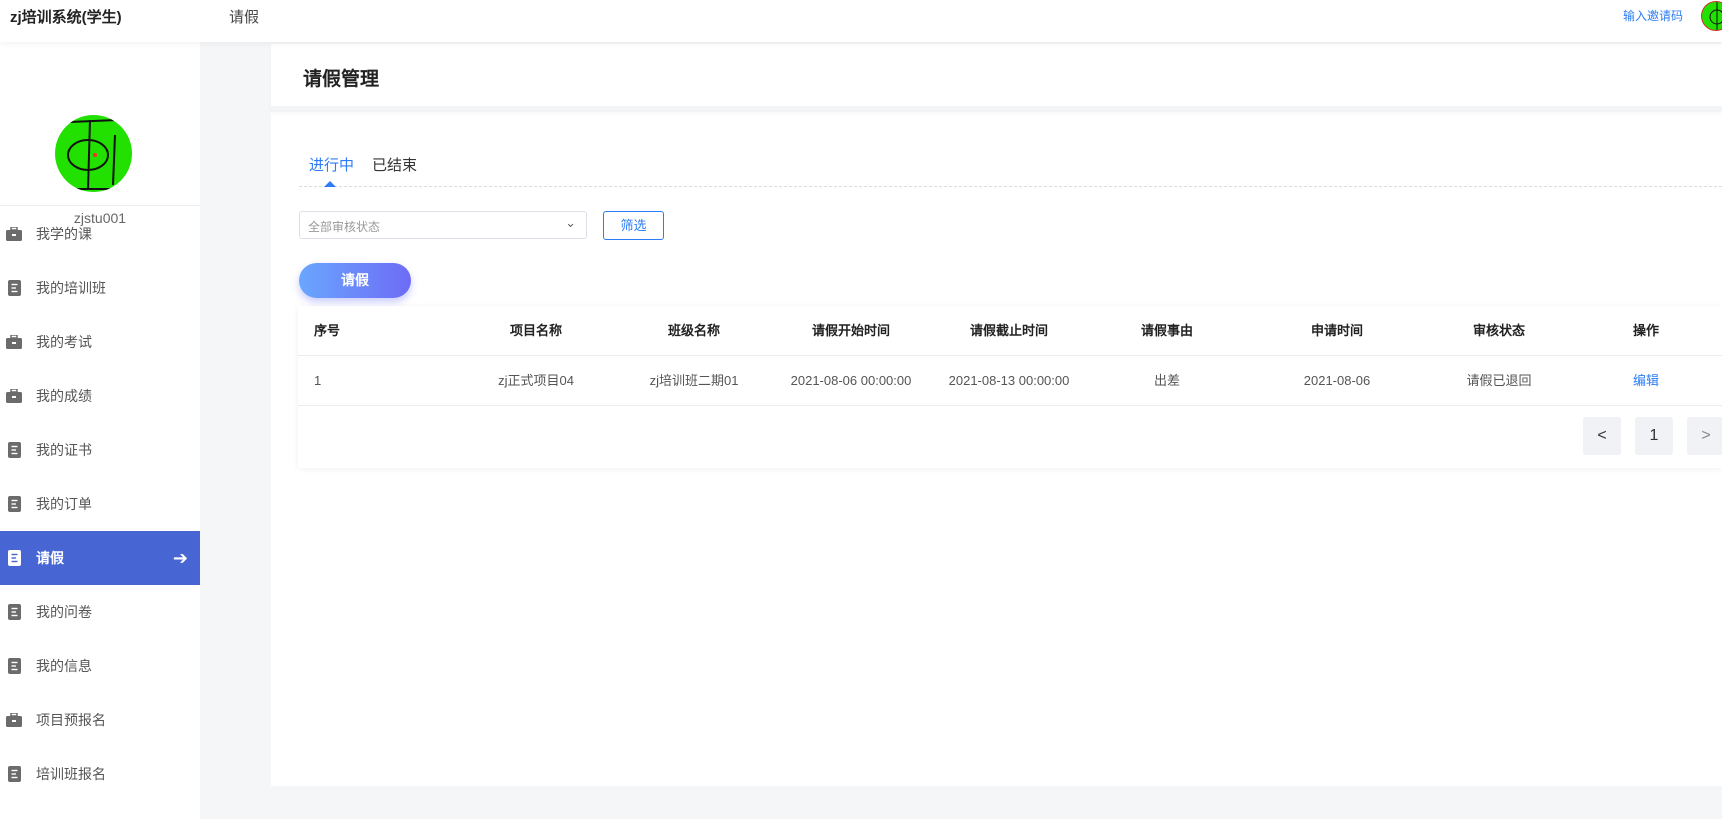 The width and height of the screenshot is (1722, 819). Describe the element at coordinates (100, 342) in the screenshot. I see `sidebar-item: 我的考试` at that location.